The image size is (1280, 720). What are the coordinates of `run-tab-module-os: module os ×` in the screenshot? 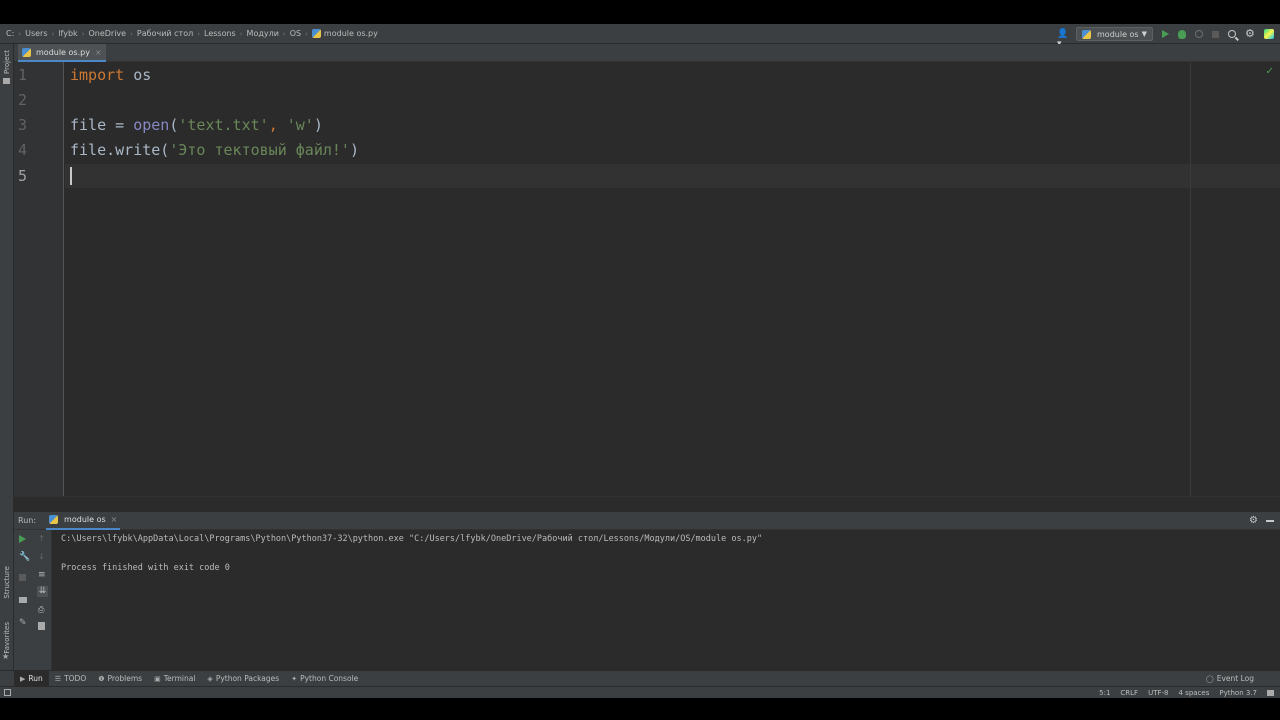 It's located at (83, 521).